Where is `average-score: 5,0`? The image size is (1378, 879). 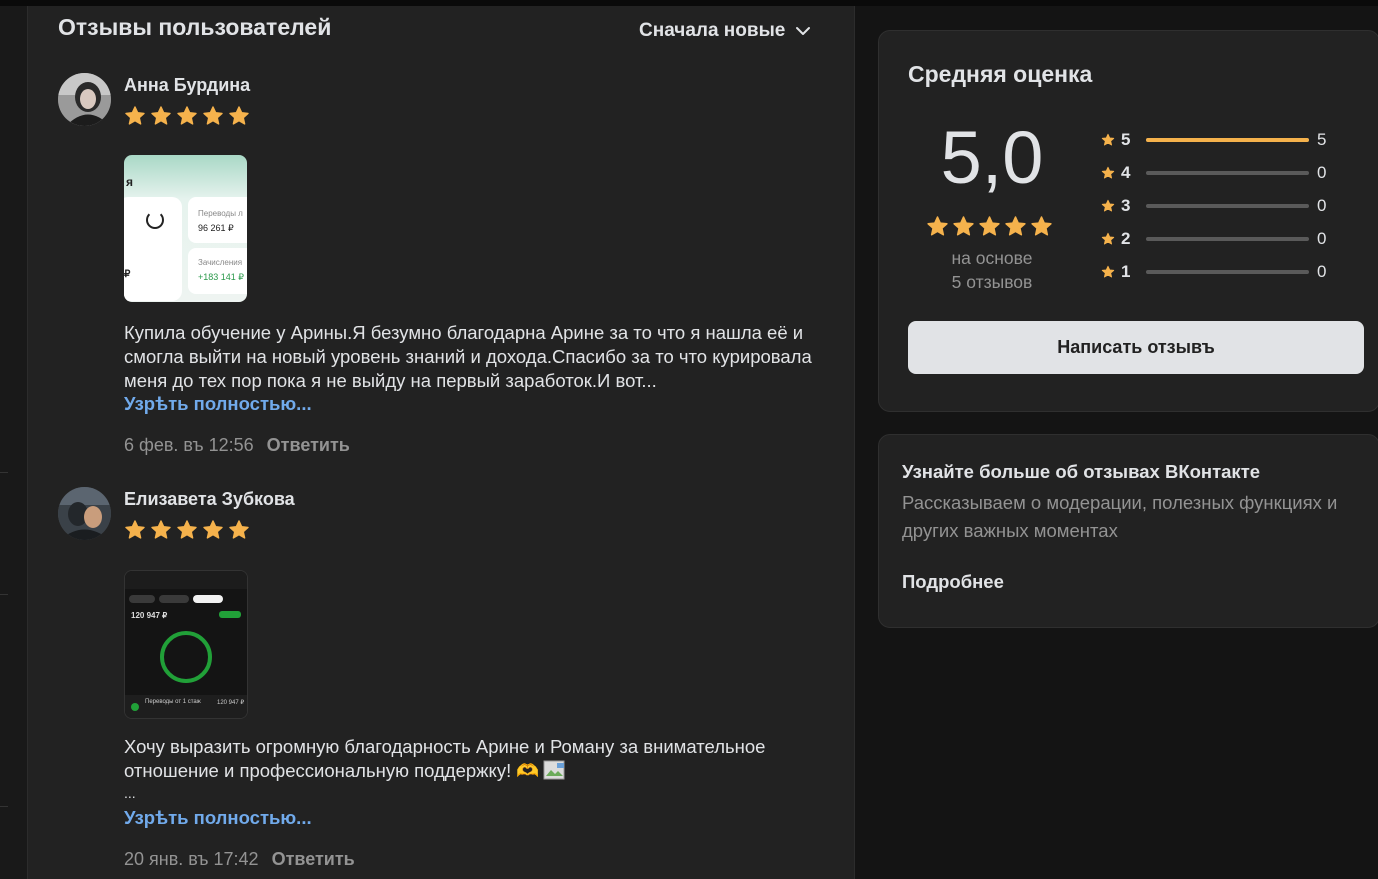
average-score: 5,0 is located at coordinates (992, 157).